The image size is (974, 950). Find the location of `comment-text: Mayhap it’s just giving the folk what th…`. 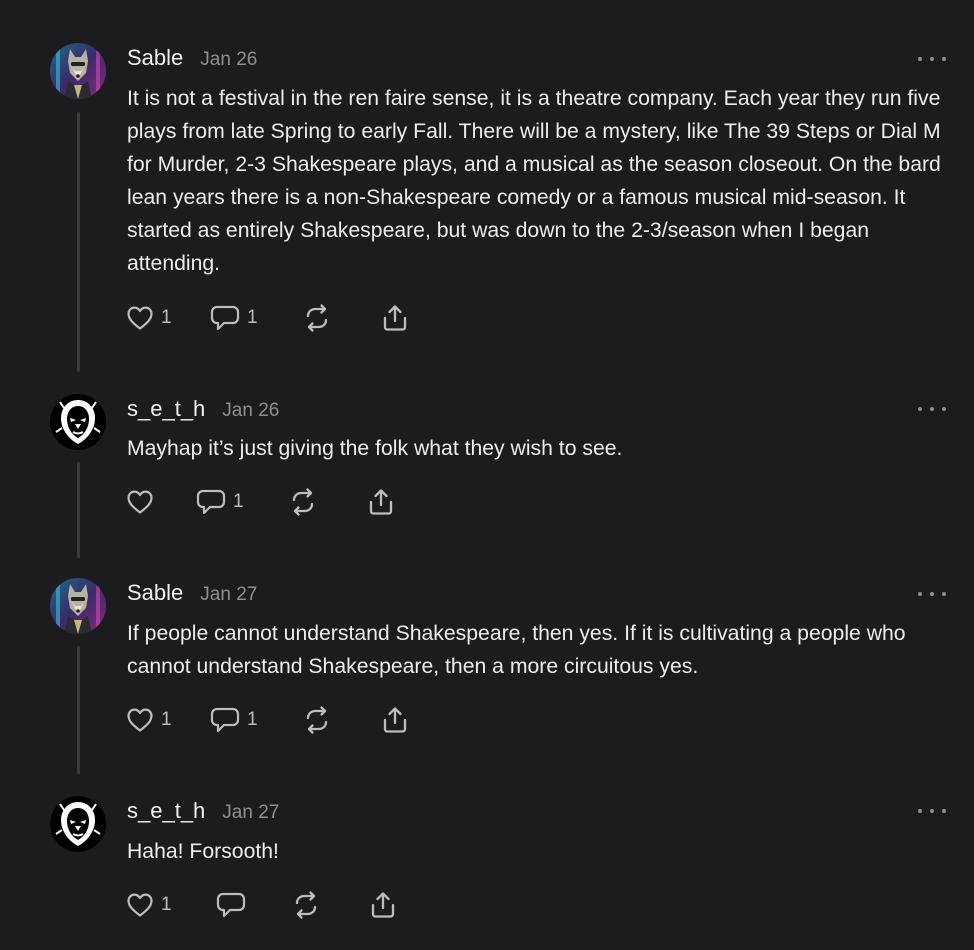

comment-text: Mayhap it’s just giving the folk what th… is located at coordinates (375, 448).